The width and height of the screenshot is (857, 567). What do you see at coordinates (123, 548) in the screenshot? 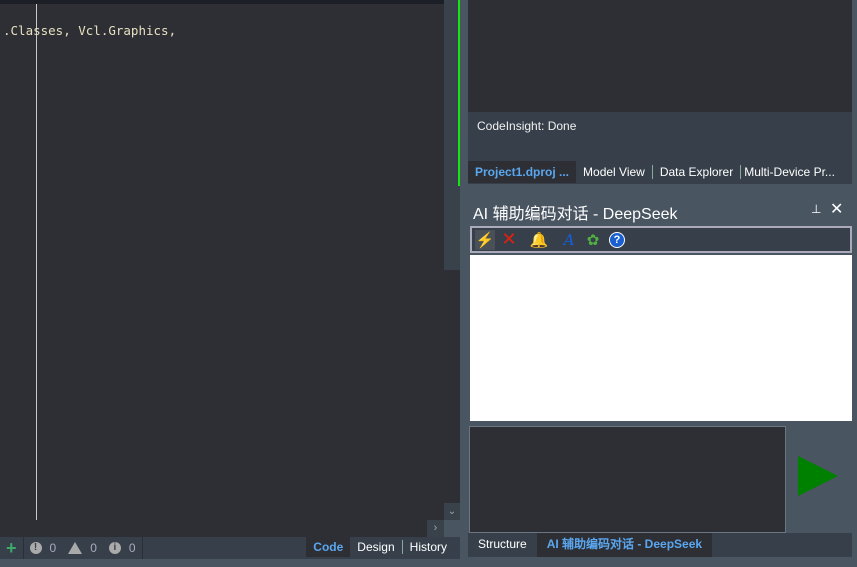
I see `hints-count: i0` at bounding box center [123, 548].